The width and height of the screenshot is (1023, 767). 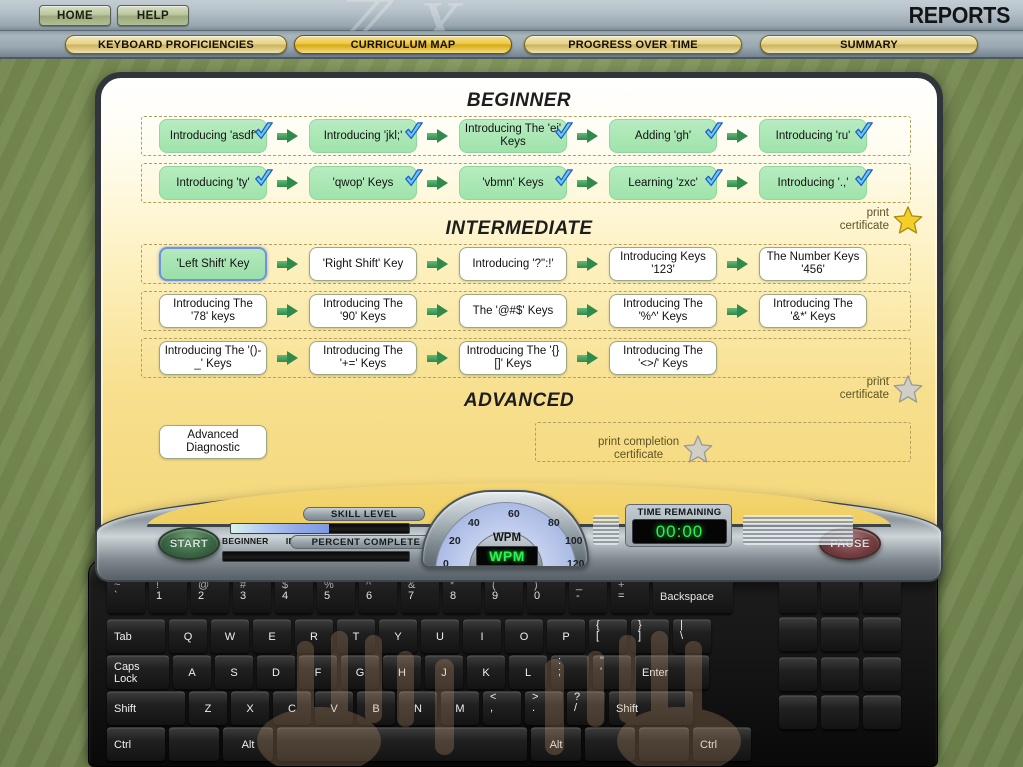 What do you see at coordinates (250, 708) in the screenshot?
I see `key-x: X` at bounding box center [250, 708].